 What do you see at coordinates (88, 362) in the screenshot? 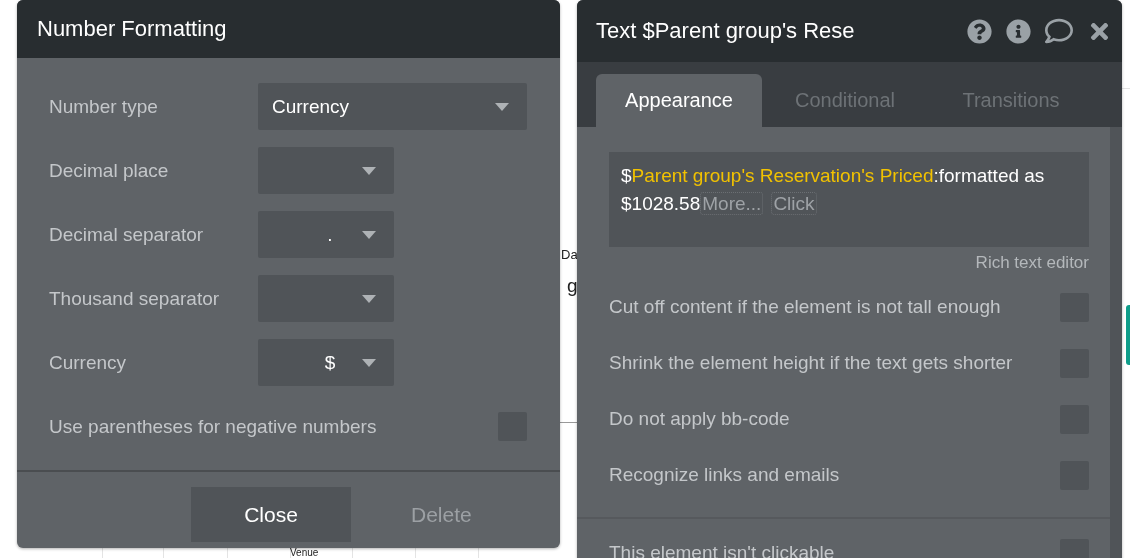
I see `field-label: Currency` at bounding box center [88, 362].